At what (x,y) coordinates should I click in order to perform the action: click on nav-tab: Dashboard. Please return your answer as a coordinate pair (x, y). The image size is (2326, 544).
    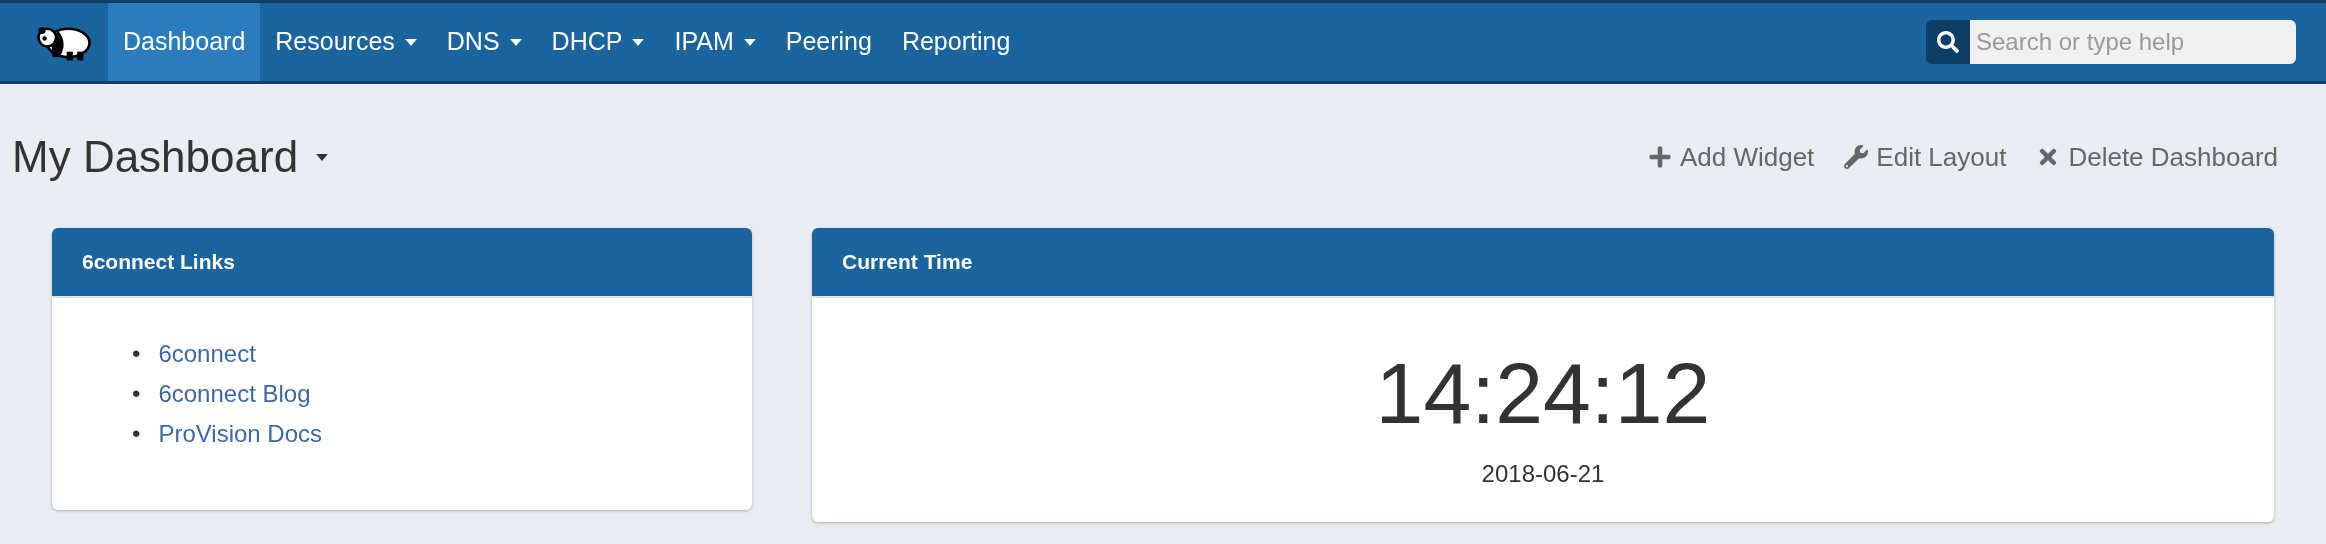
    Looking at the image, I should click on (184, 42).